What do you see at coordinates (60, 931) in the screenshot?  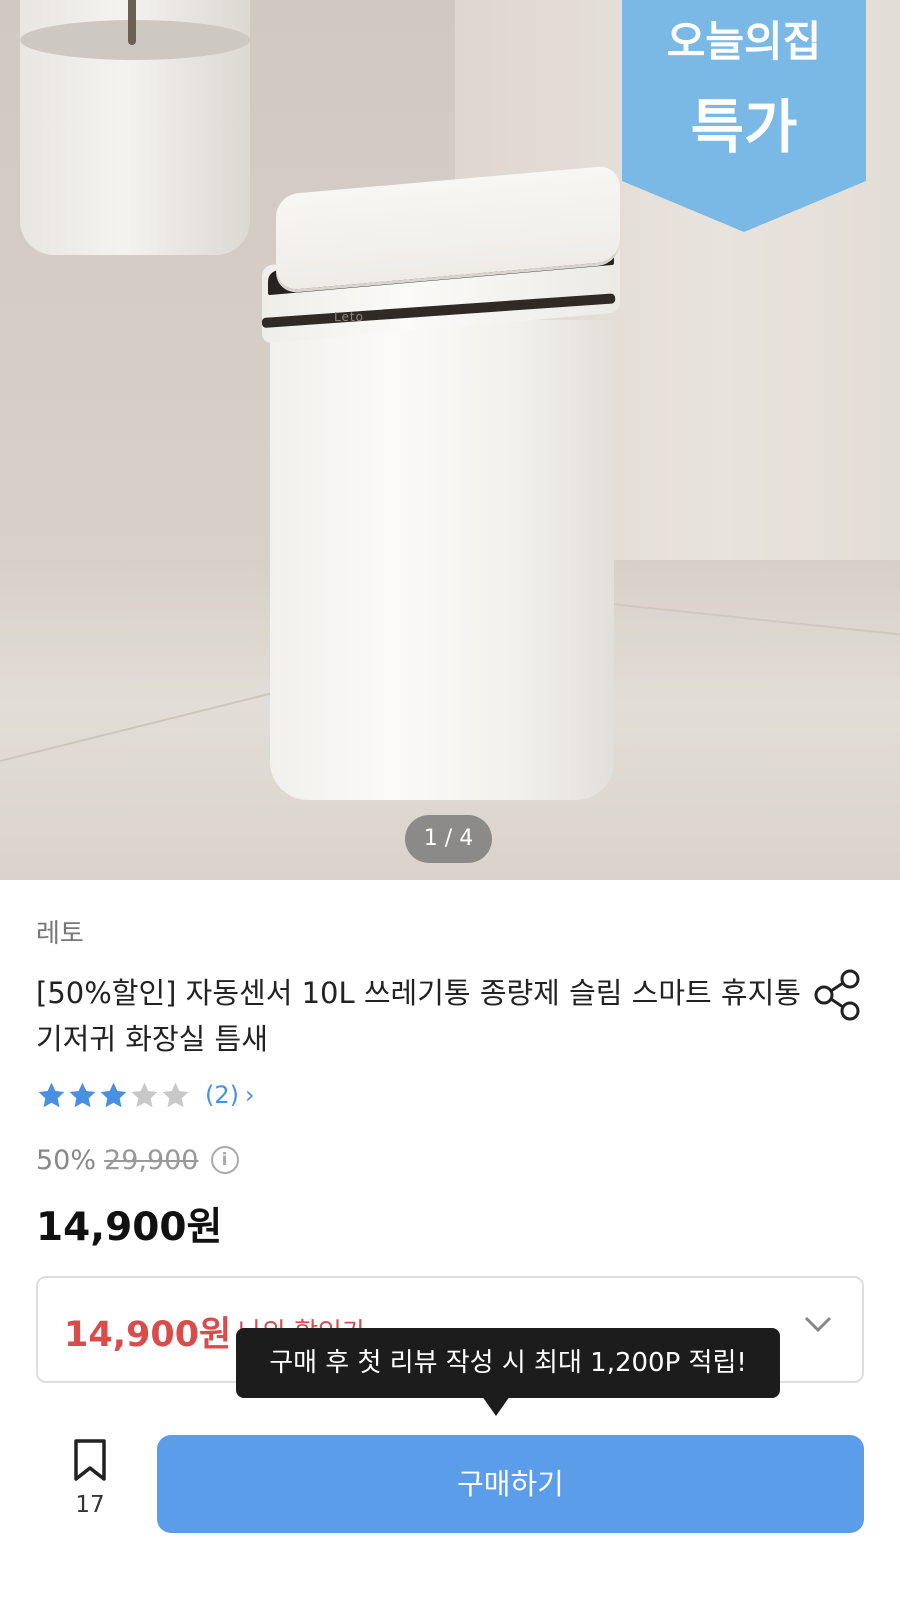 I see `brand-name: 레토` at bounding box center [60, 931].